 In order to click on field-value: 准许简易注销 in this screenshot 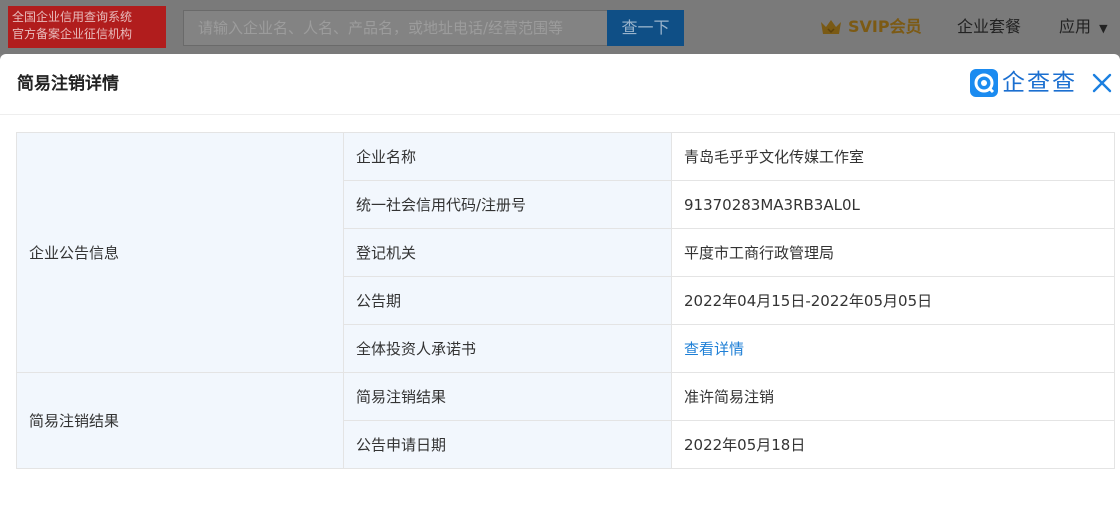, I will do `click(893, 396)`.